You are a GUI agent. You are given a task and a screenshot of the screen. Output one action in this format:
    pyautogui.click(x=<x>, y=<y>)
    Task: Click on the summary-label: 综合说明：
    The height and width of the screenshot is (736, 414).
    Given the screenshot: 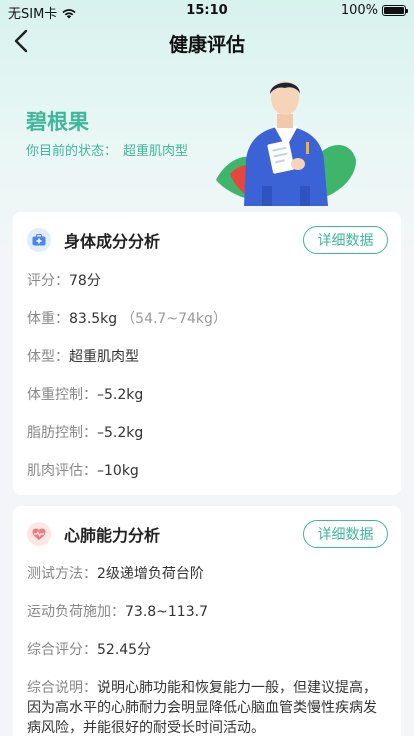 What is the action you would take?
    pyautogui.click(x=62, y=688)
    